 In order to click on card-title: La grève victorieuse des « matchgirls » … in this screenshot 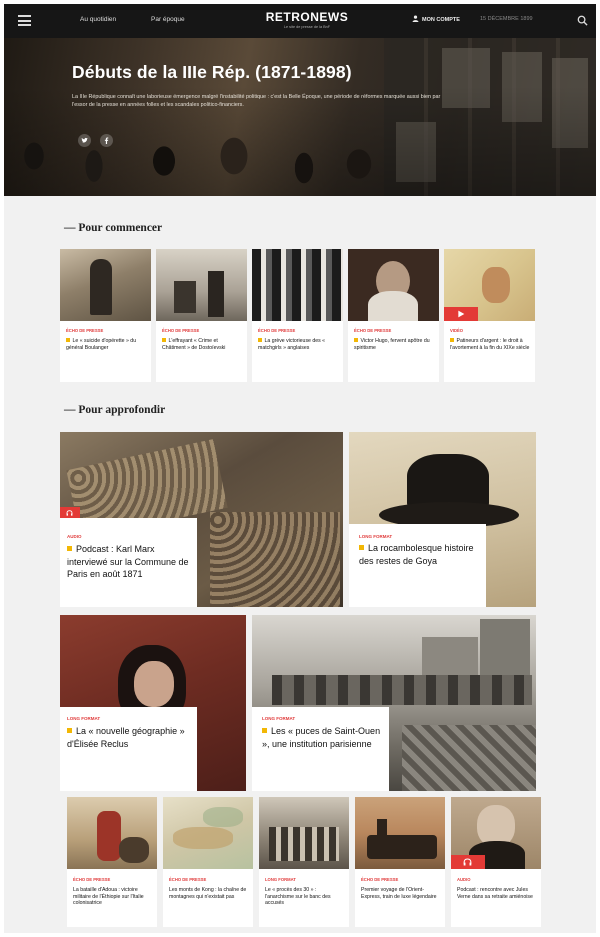, I will do `click(298, 344)`.